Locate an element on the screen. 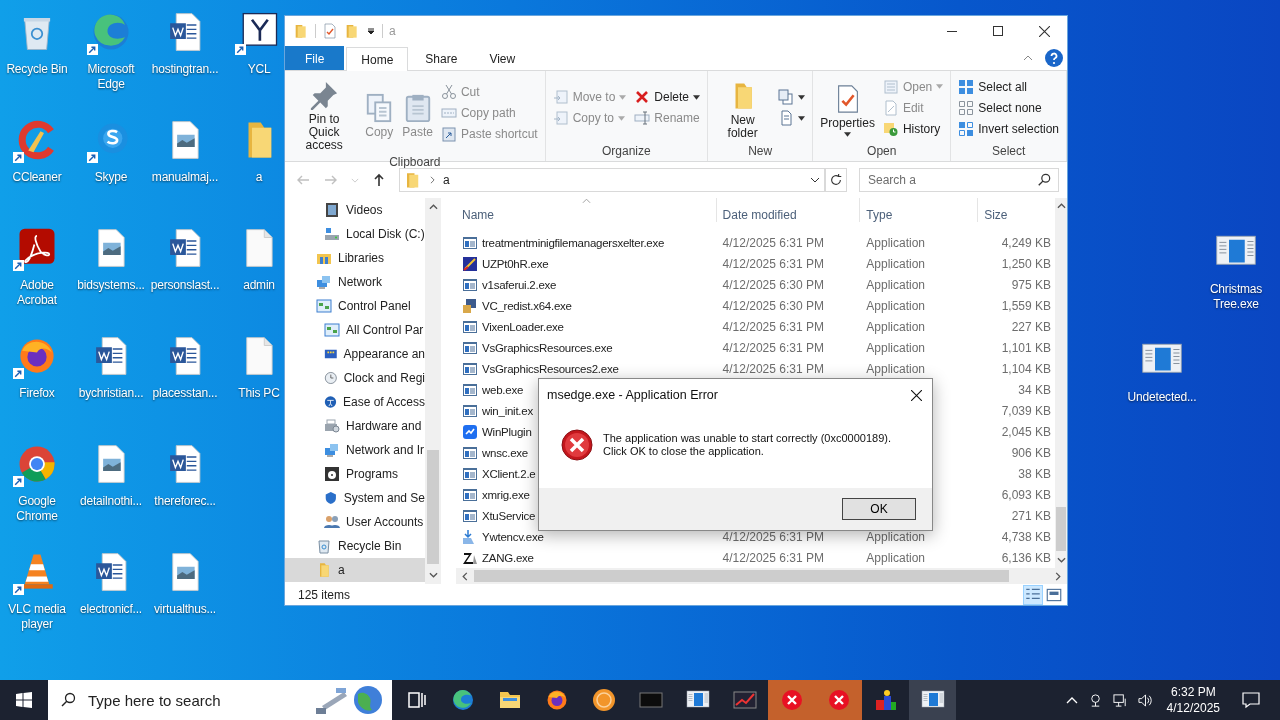 Image resolution: width=1280 pixels, height=720 pixels. file-name: XClient.2.e is located at coordinates (509, 473).